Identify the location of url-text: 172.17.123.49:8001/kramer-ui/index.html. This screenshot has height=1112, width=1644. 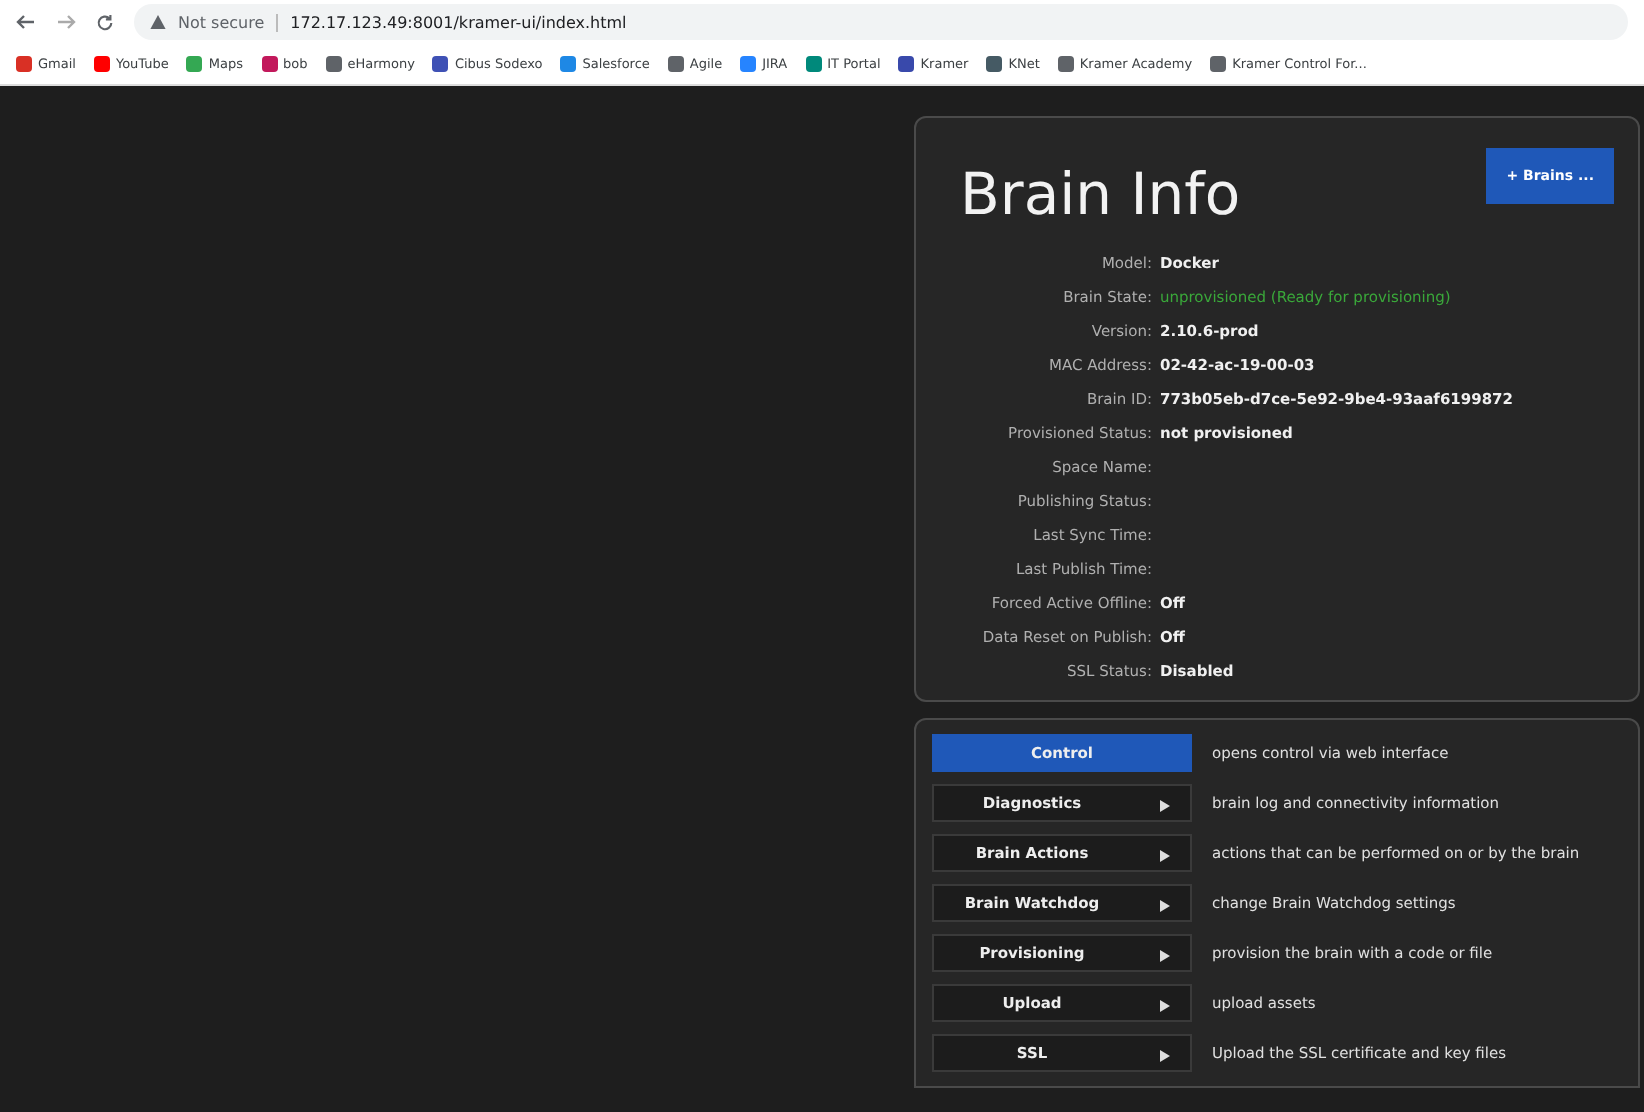
(451, 22).